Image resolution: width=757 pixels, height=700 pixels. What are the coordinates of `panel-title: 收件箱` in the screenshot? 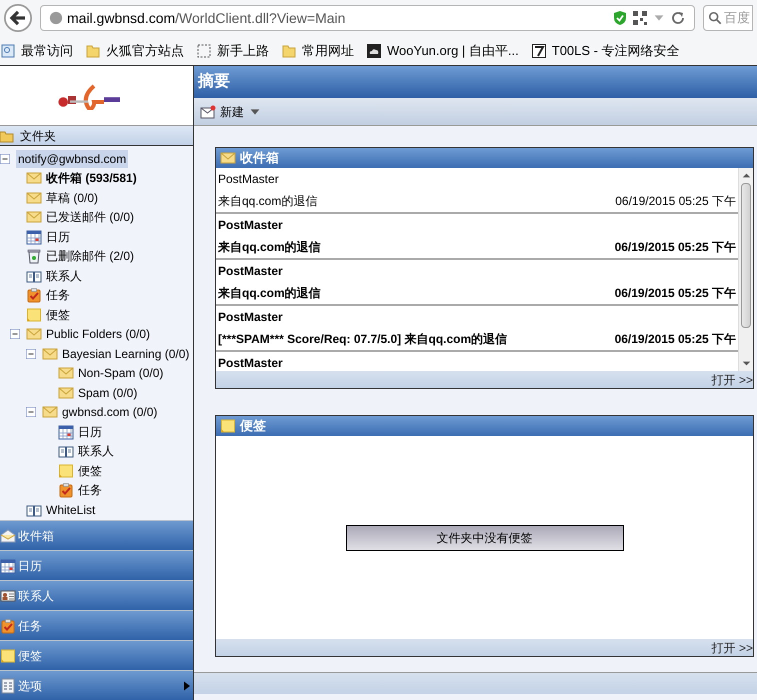 It's located at (259, 158).